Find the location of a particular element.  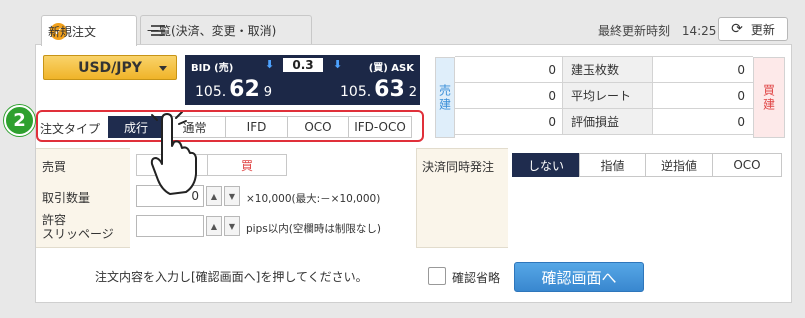

row-label: 建玉枚数 is located at coordinates (608, 69).